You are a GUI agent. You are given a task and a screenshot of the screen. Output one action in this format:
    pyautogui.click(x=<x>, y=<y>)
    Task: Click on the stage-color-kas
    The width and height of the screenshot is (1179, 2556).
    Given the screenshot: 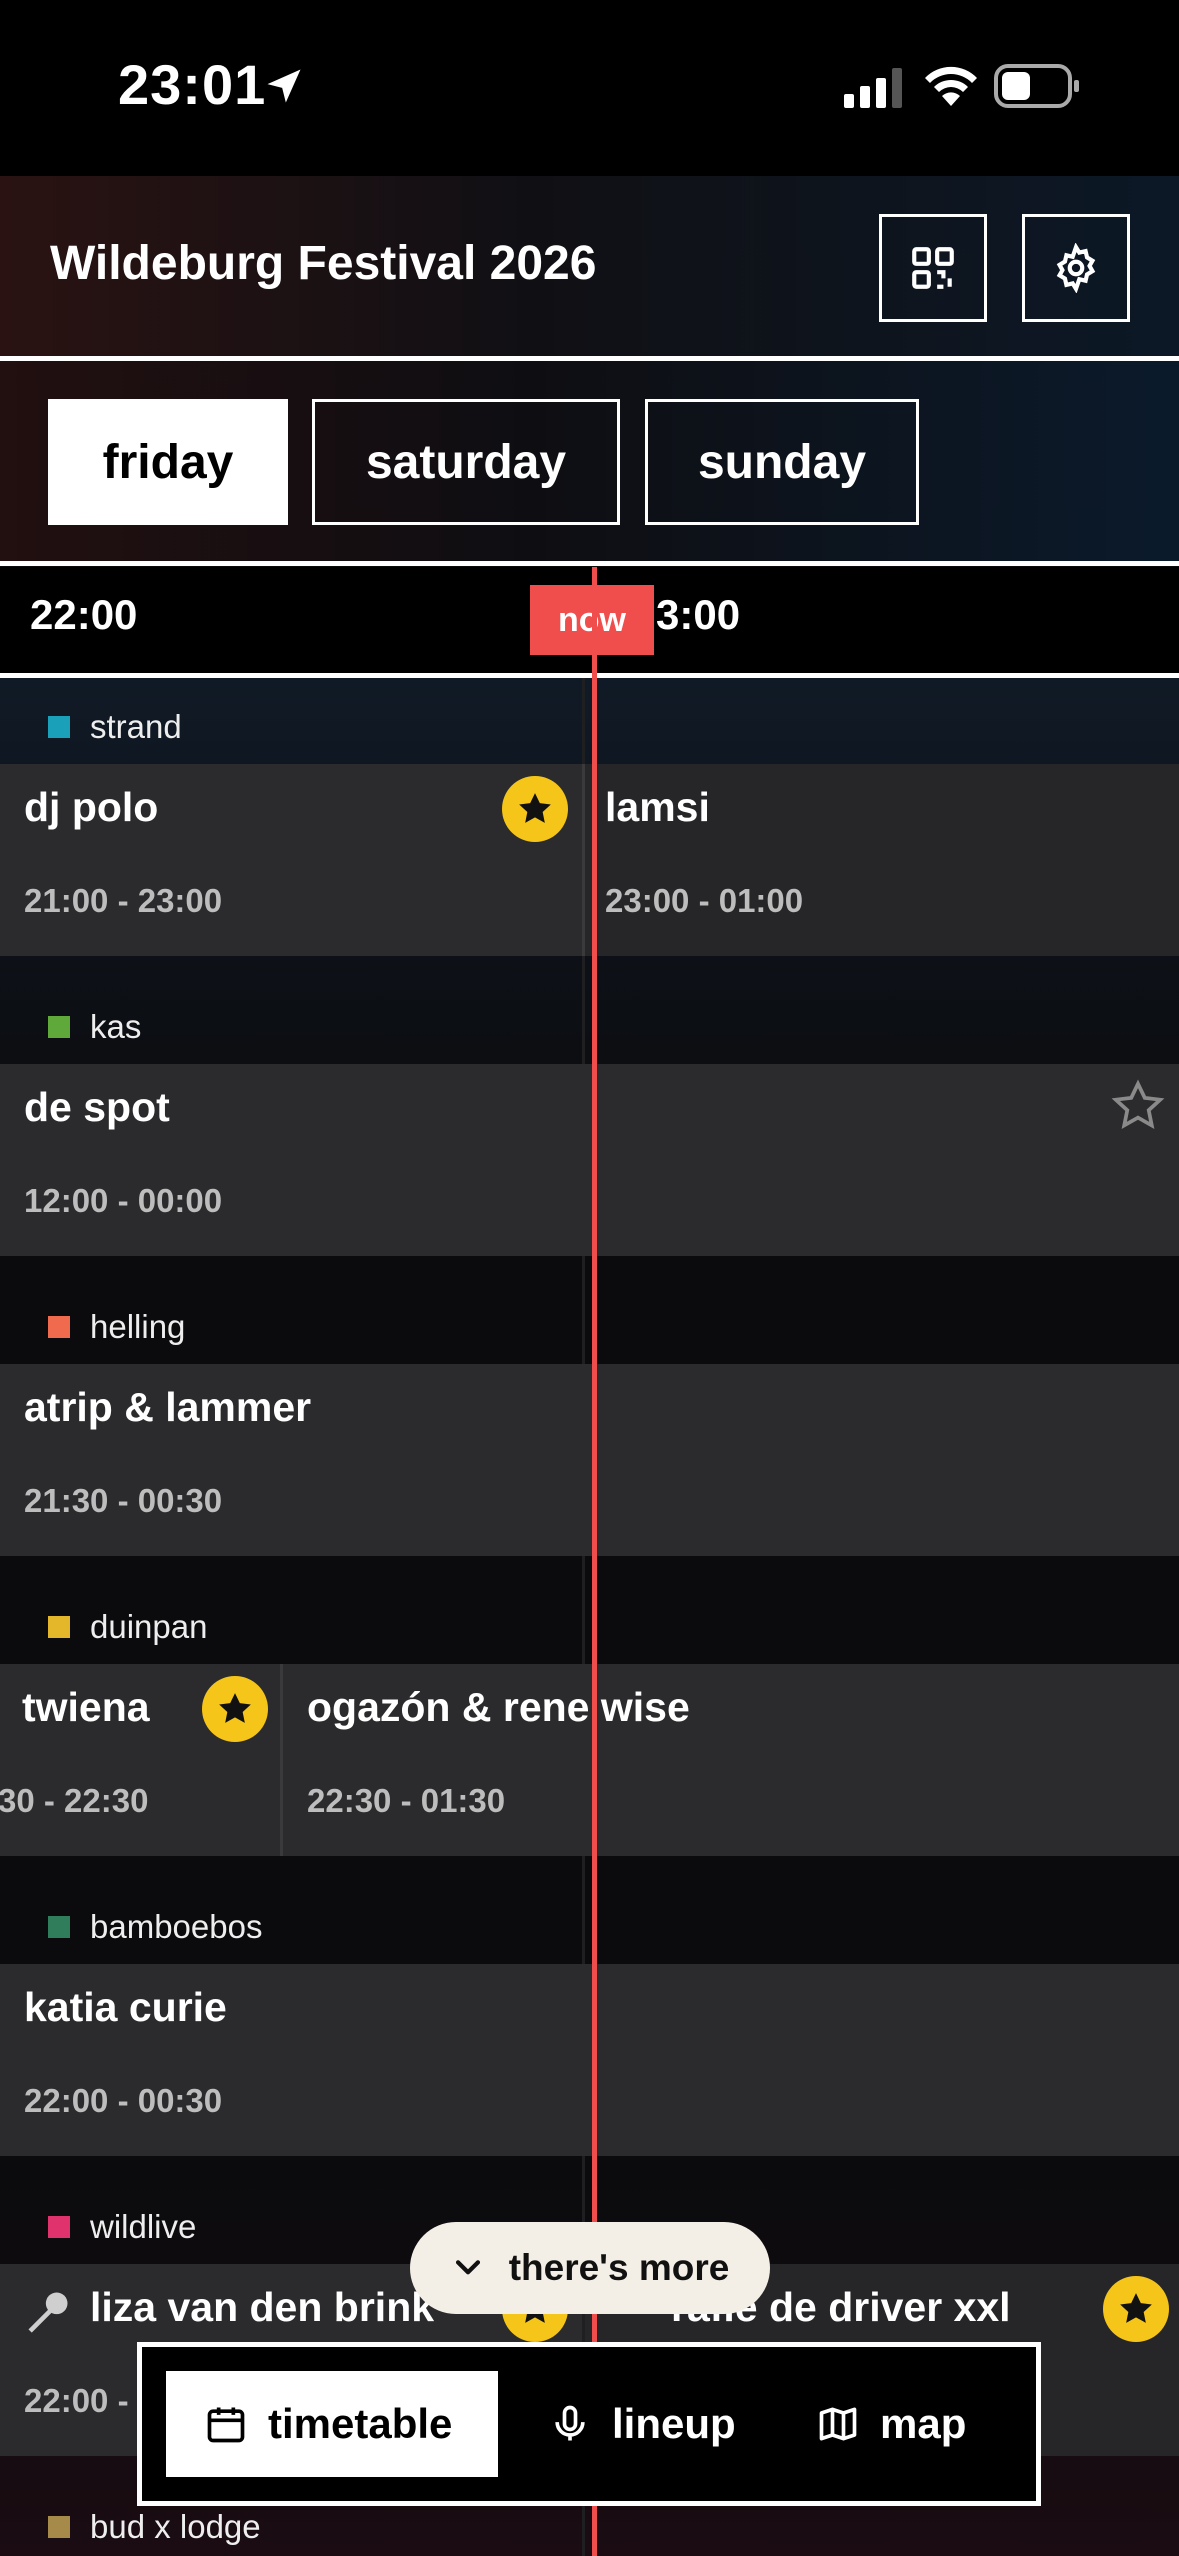 What is the action you would take?
    pyautogui.click(x=59, y=1027)
    